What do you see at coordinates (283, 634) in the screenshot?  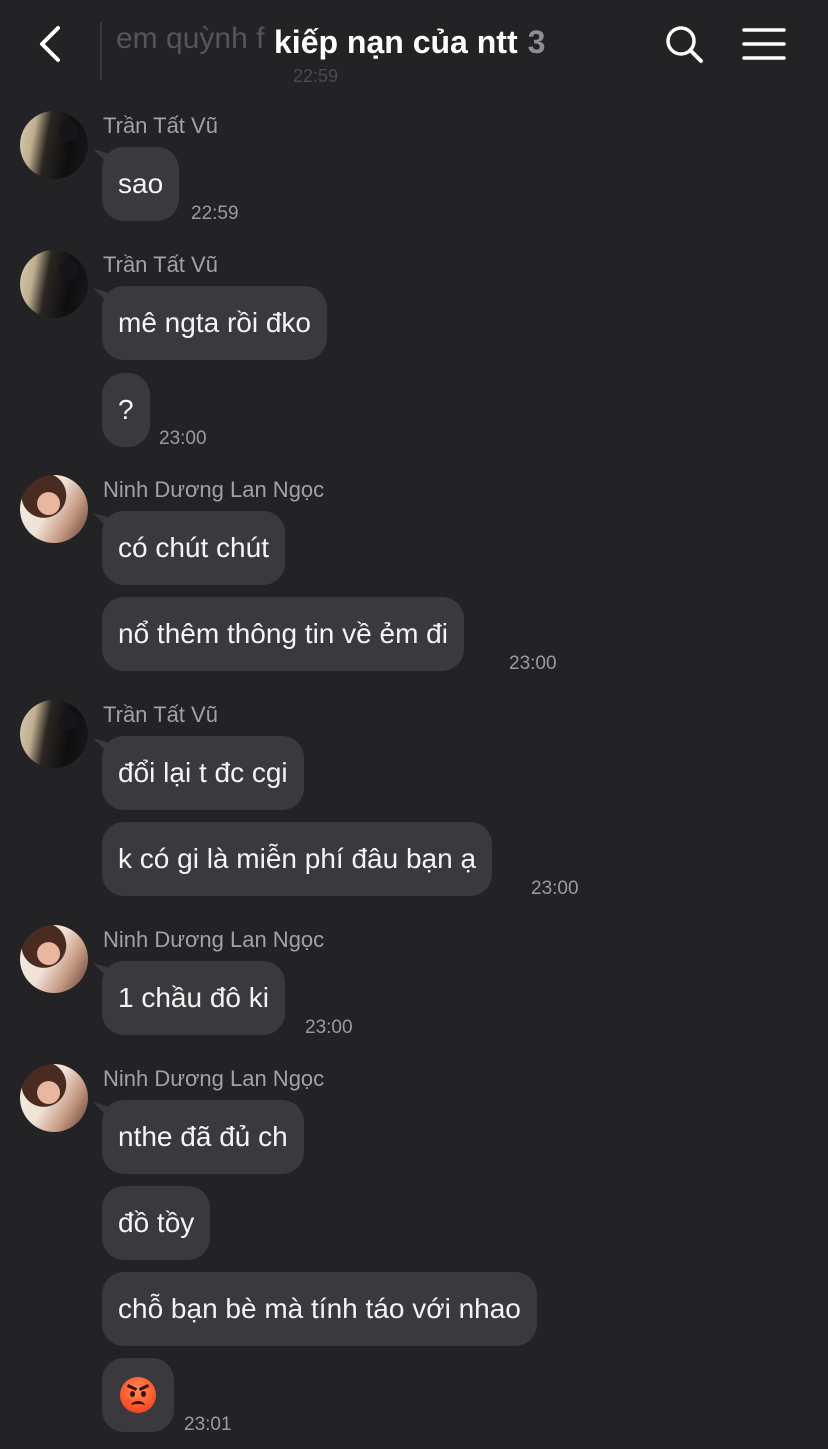 I see `message-bubble: nổ thêm thông tin về ẻm đi` at bounding box center [283, 634].